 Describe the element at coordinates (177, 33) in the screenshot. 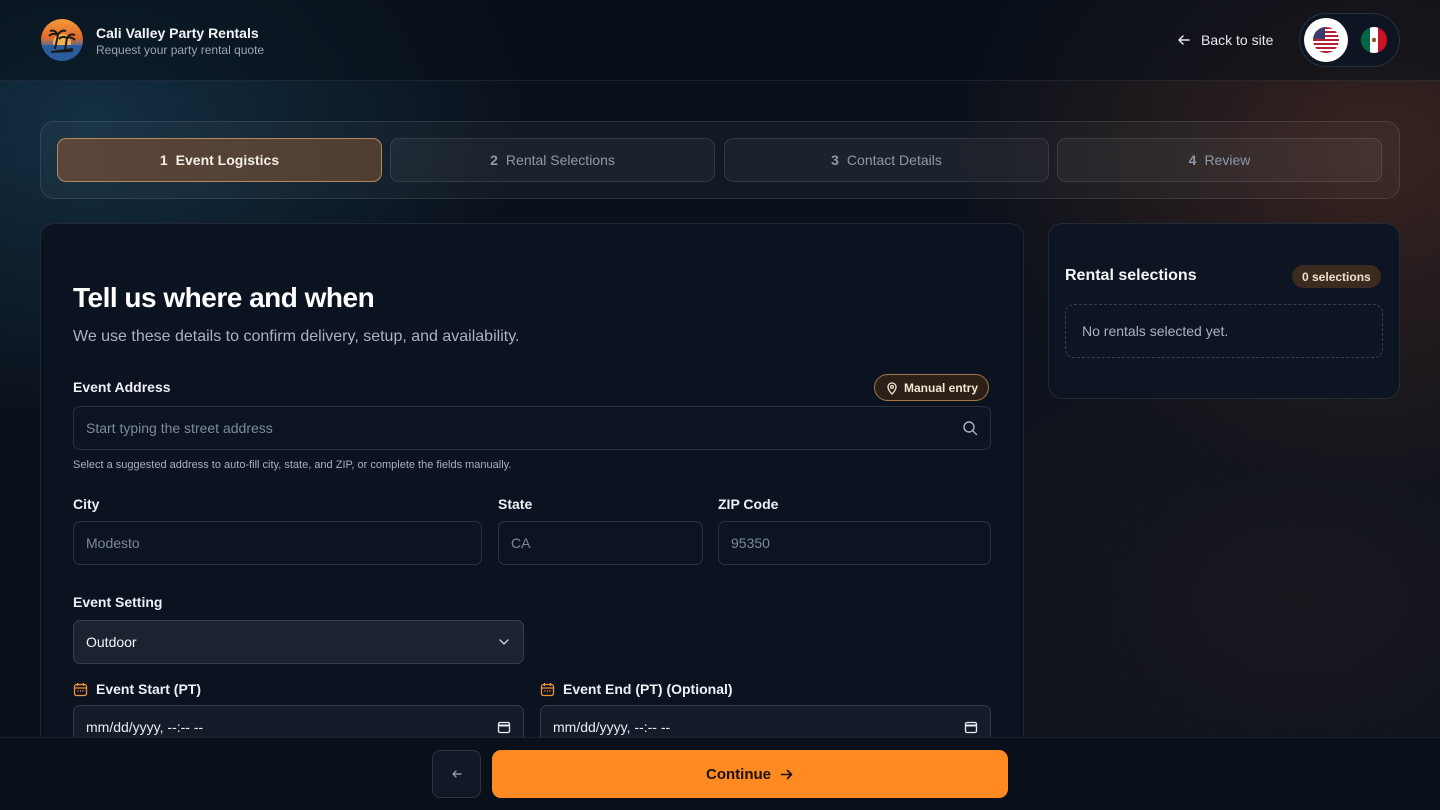

I see `brand-title: Cali Valley Party Rentals` at that location.